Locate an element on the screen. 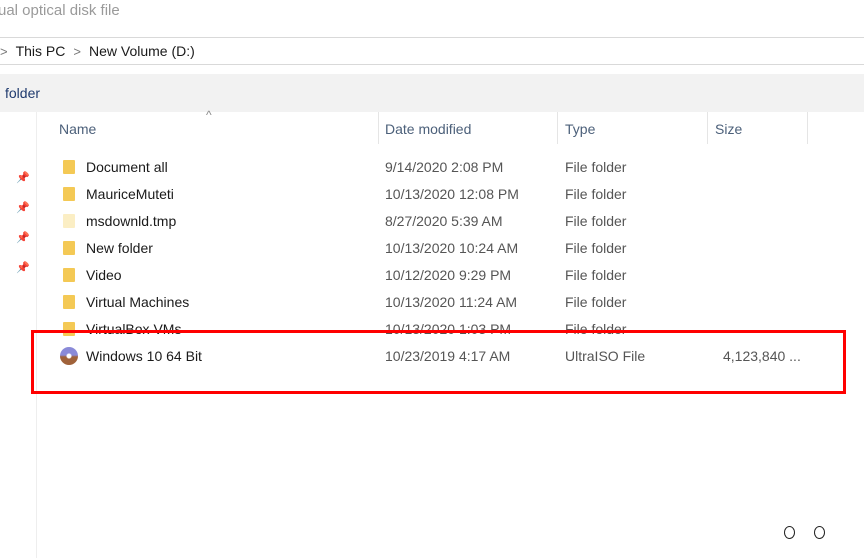 The height and width of the screenshot is (558, 864). file-row: Video 10/12/2020 9:29 PM File folder is located at coordinates (437, 275).